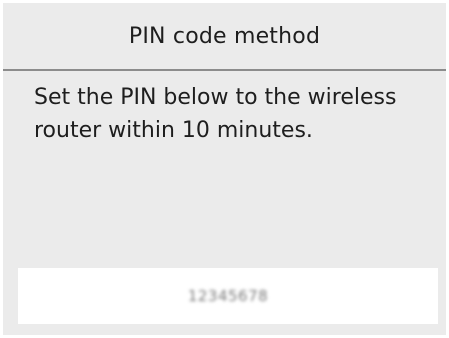 This screenshot has width=449, height=338. Describe the element at coordinates (224, 70) in the screenshot. I see `header-divider` at that location.